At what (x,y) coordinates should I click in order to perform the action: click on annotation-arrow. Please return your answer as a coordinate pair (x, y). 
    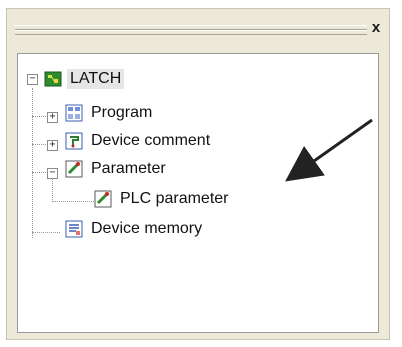
    Looking at the image, I should click on (329, 150).